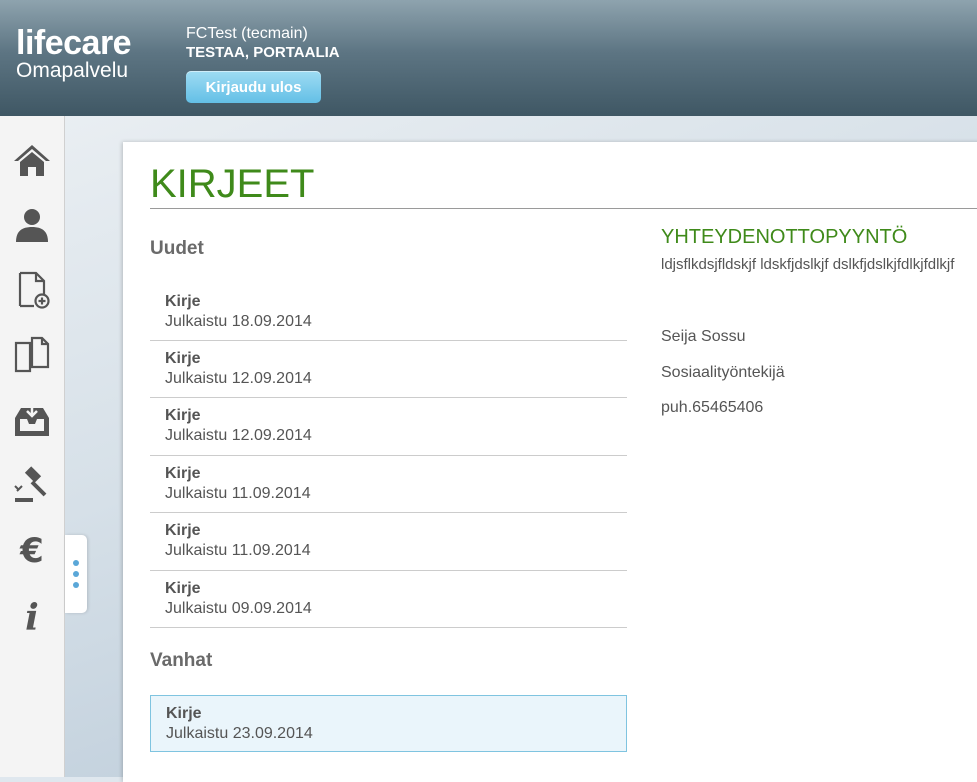  I want to click on new-letters-heading: Uudet, so click(177, 248).